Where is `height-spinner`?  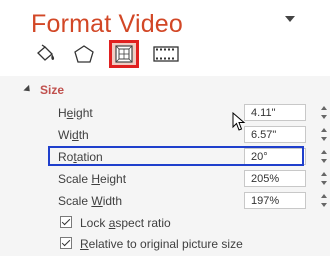
height-spinner is located at coordinates (324, 113).